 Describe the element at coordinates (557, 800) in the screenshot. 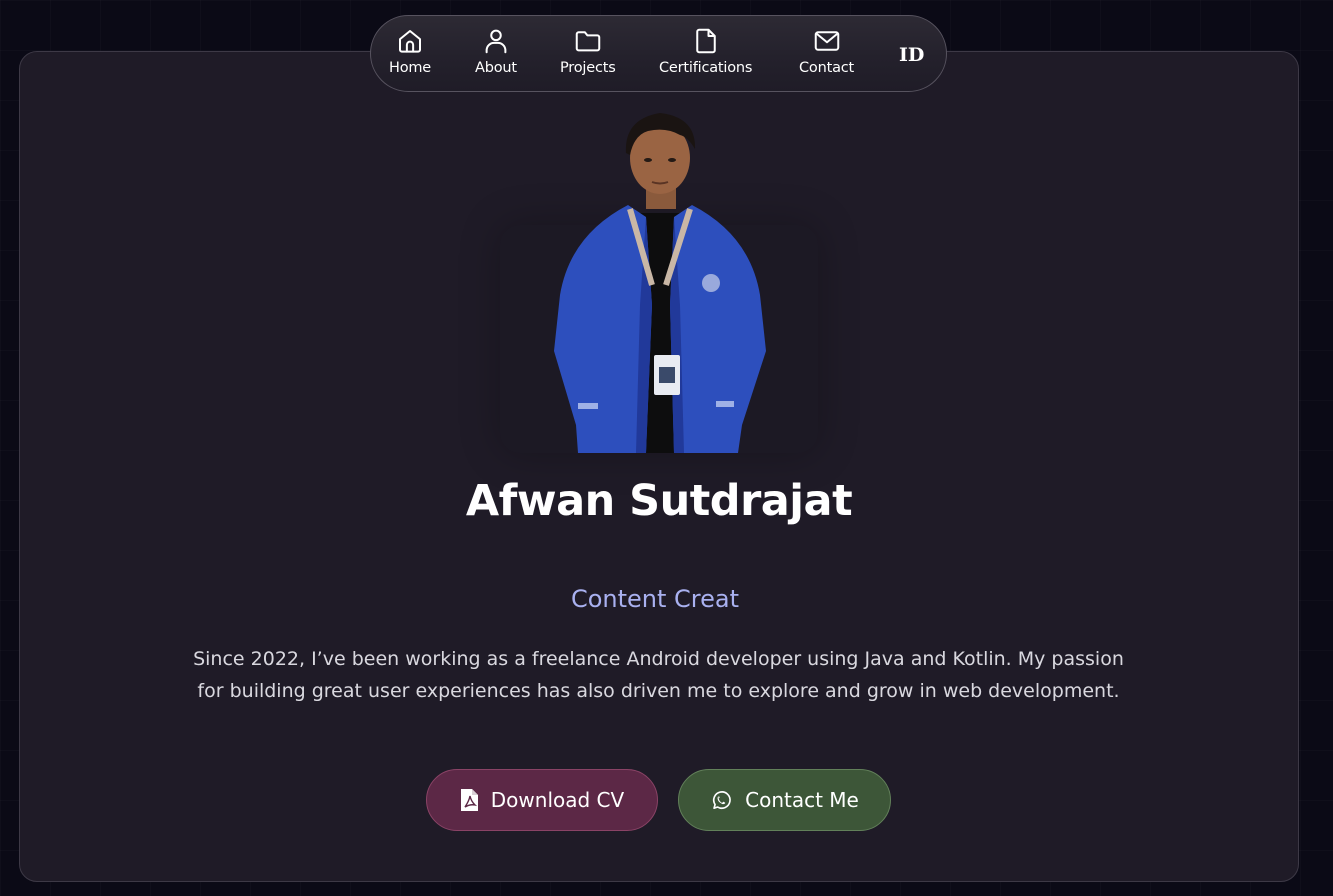

I see `download-cv-label: Download CV` at that location.